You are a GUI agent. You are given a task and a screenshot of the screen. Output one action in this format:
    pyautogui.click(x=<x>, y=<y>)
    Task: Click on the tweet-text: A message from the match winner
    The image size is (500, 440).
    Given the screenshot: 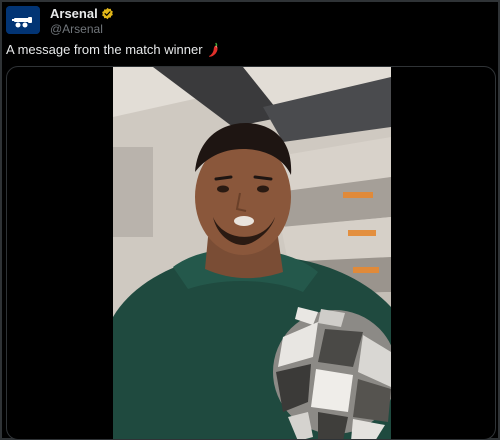 What is the action you would take?
    pyautogui.click(x=113, y=50)
    